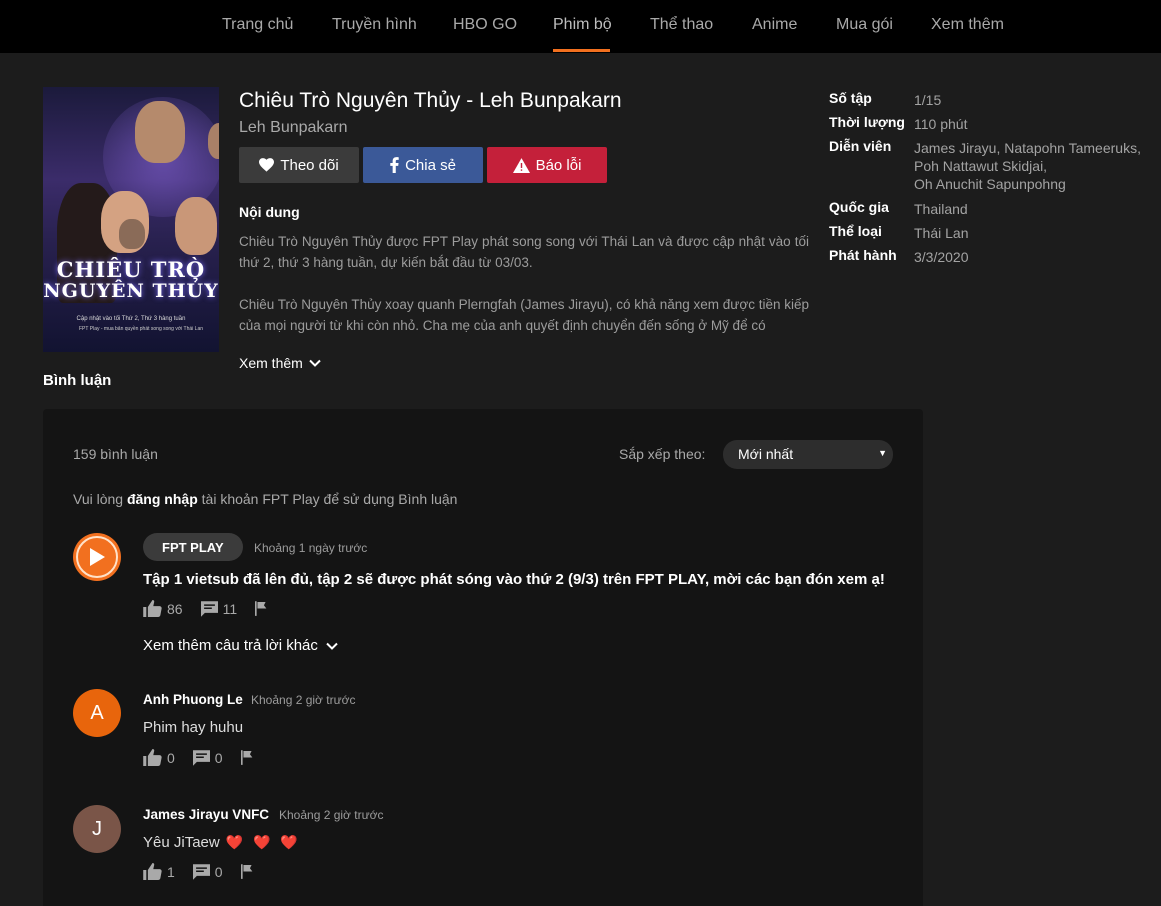  I want to click on nav-item-tv: Truyền hình, so click(374, 25).